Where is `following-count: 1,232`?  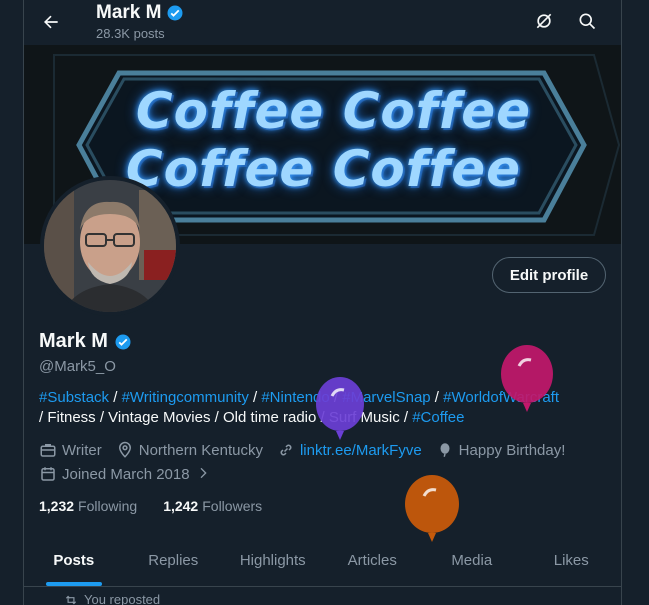 following-count: 1,232 is located at coordinates (57, 506).